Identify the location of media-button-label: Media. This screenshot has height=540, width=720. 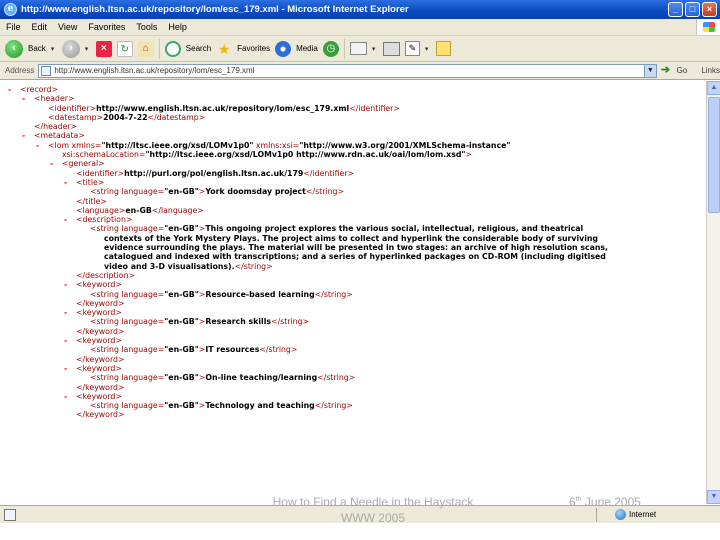
(307, 48).